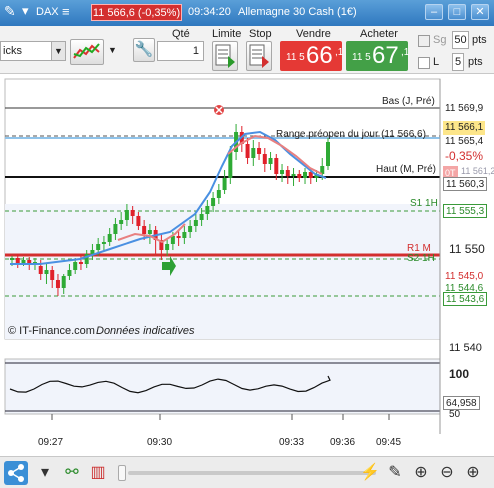 This screenshot has height=488, width=494. Describe the element at coordinates (460, 40) in the screenshot. I see `stop-guaranteed-input: 50` at that location.